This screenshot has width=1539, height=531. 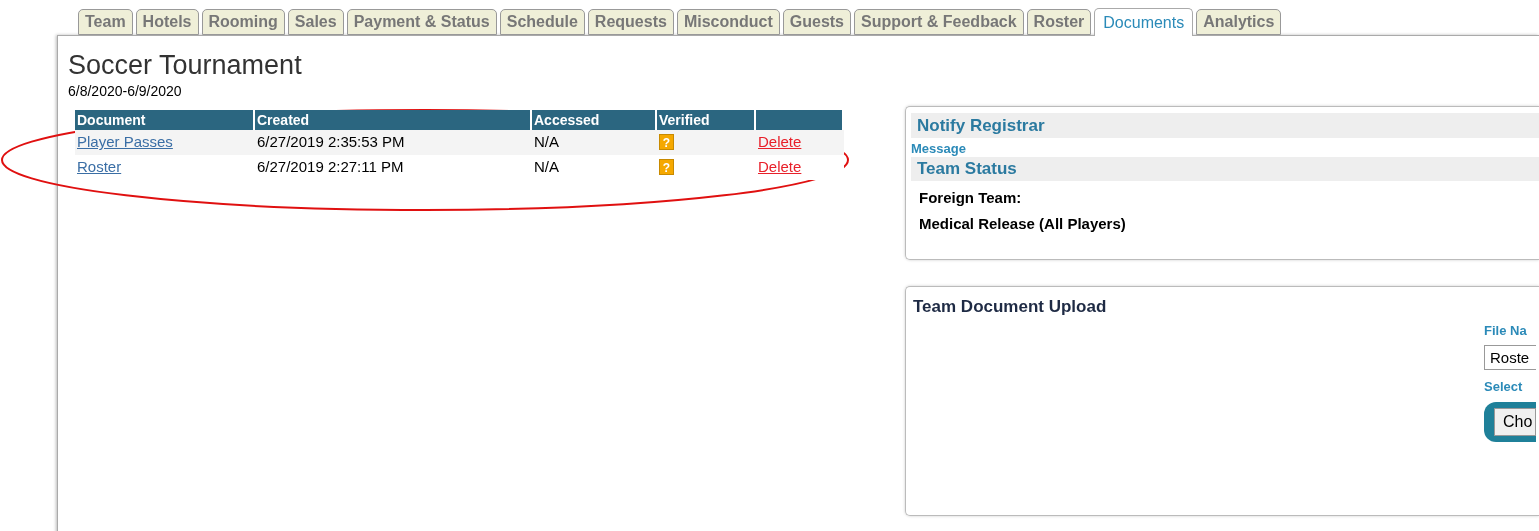 What do you see at coordinates (331, 142) in the screenshot?
I see `table-cell-text: 6/27/2019 2:35:53 PM` at bounding box center [331, 142].